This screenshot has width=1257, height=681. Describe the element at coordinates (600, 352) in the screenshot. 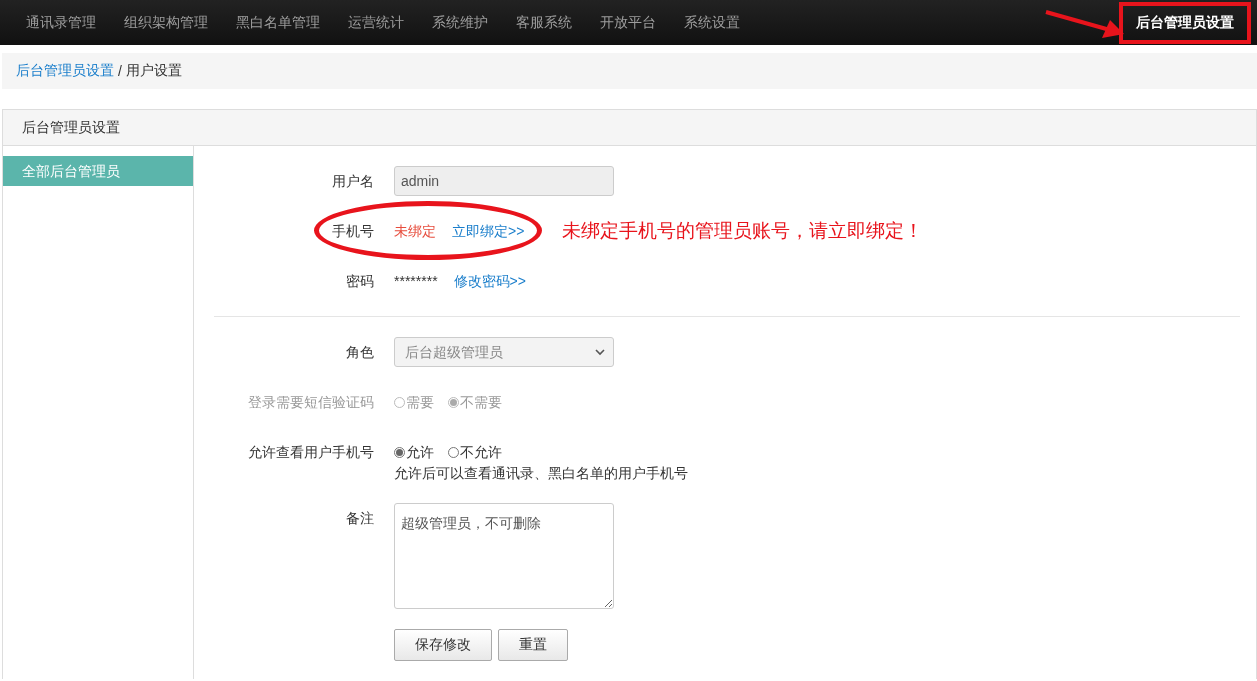

I see `chevron-down-icon` at that location.